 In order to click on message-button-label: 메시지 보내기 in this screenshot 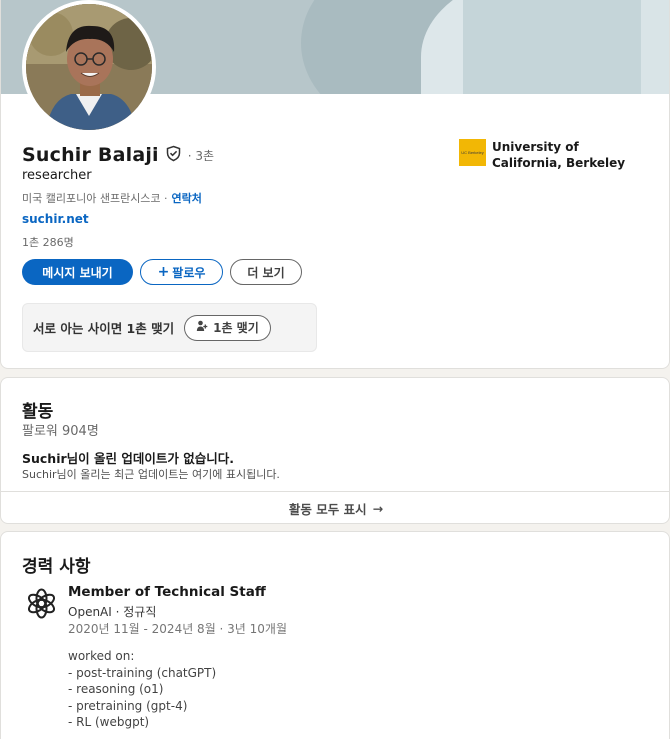, I will do `click(77, 272)`.